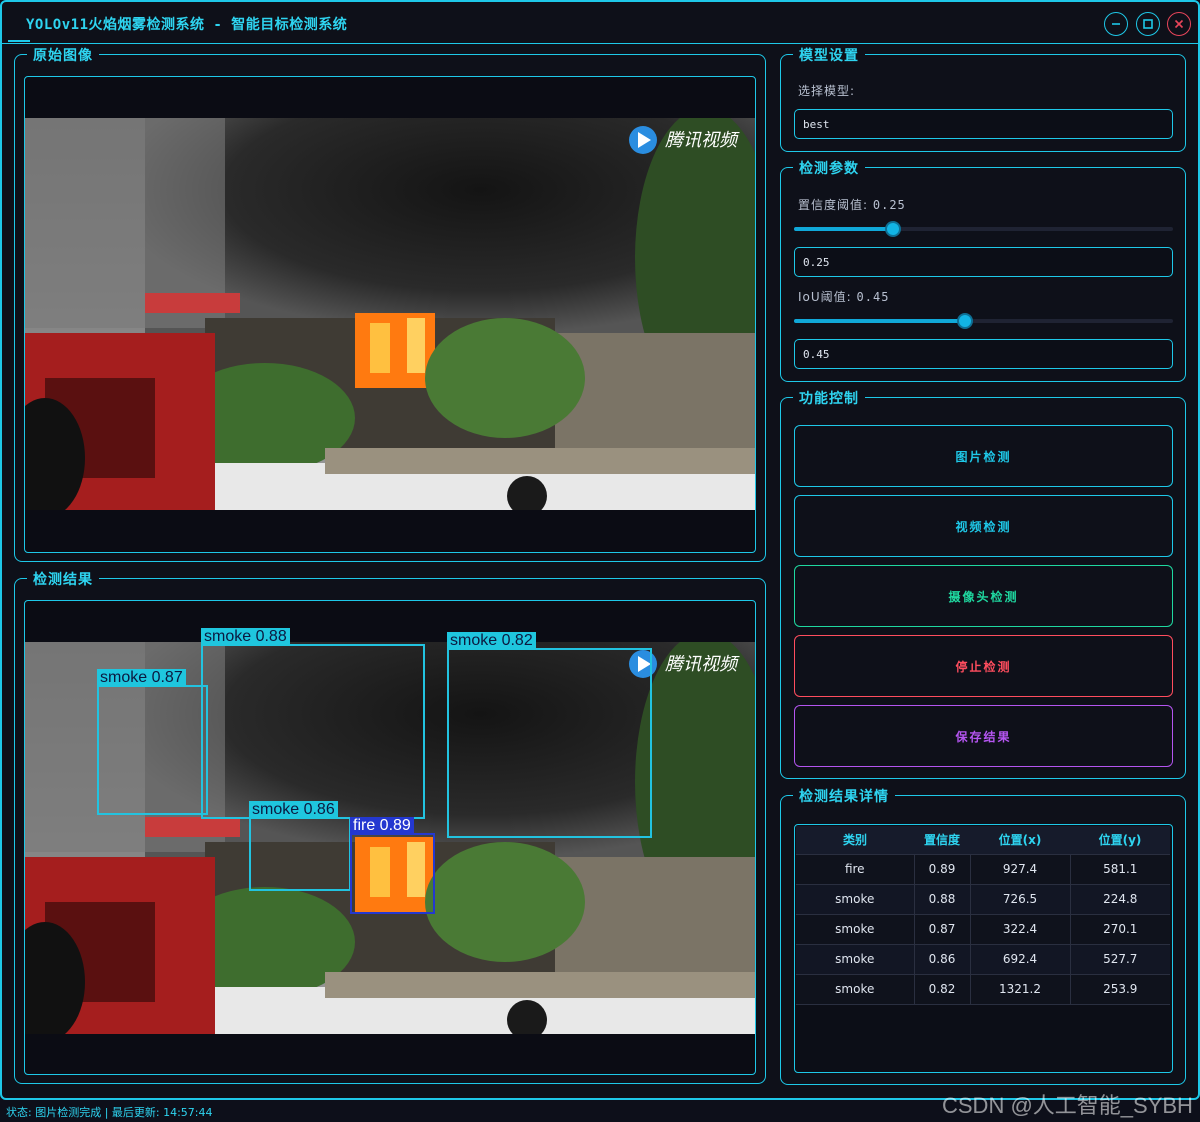  What do you see at coordinates (63, 579) in the screenshot?
I see `result-image-title: 检测结果` at bounding box center [63, 579].